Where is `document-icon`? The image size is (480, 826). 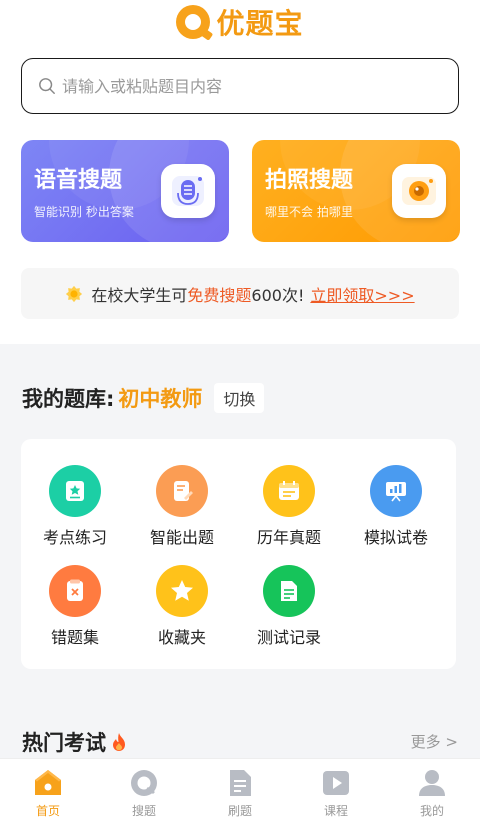 document-icon is located at coordinates (240, 783).